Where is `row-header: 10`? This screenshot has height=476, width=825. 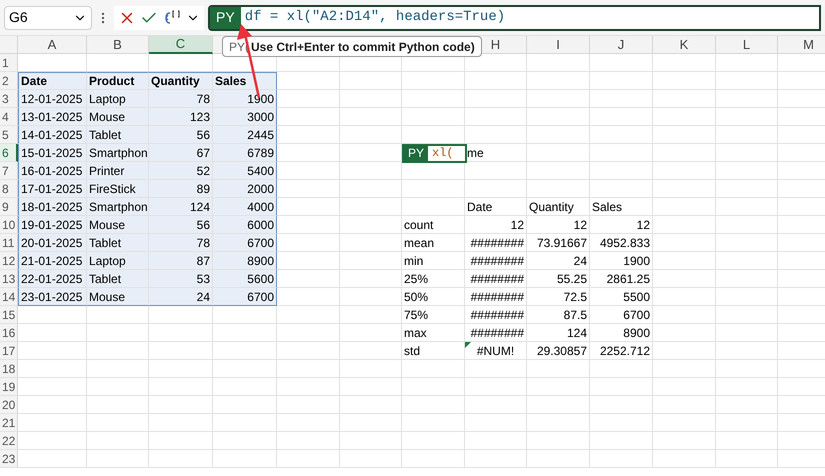 row-header: 10 is located at coordinates (9, 225).